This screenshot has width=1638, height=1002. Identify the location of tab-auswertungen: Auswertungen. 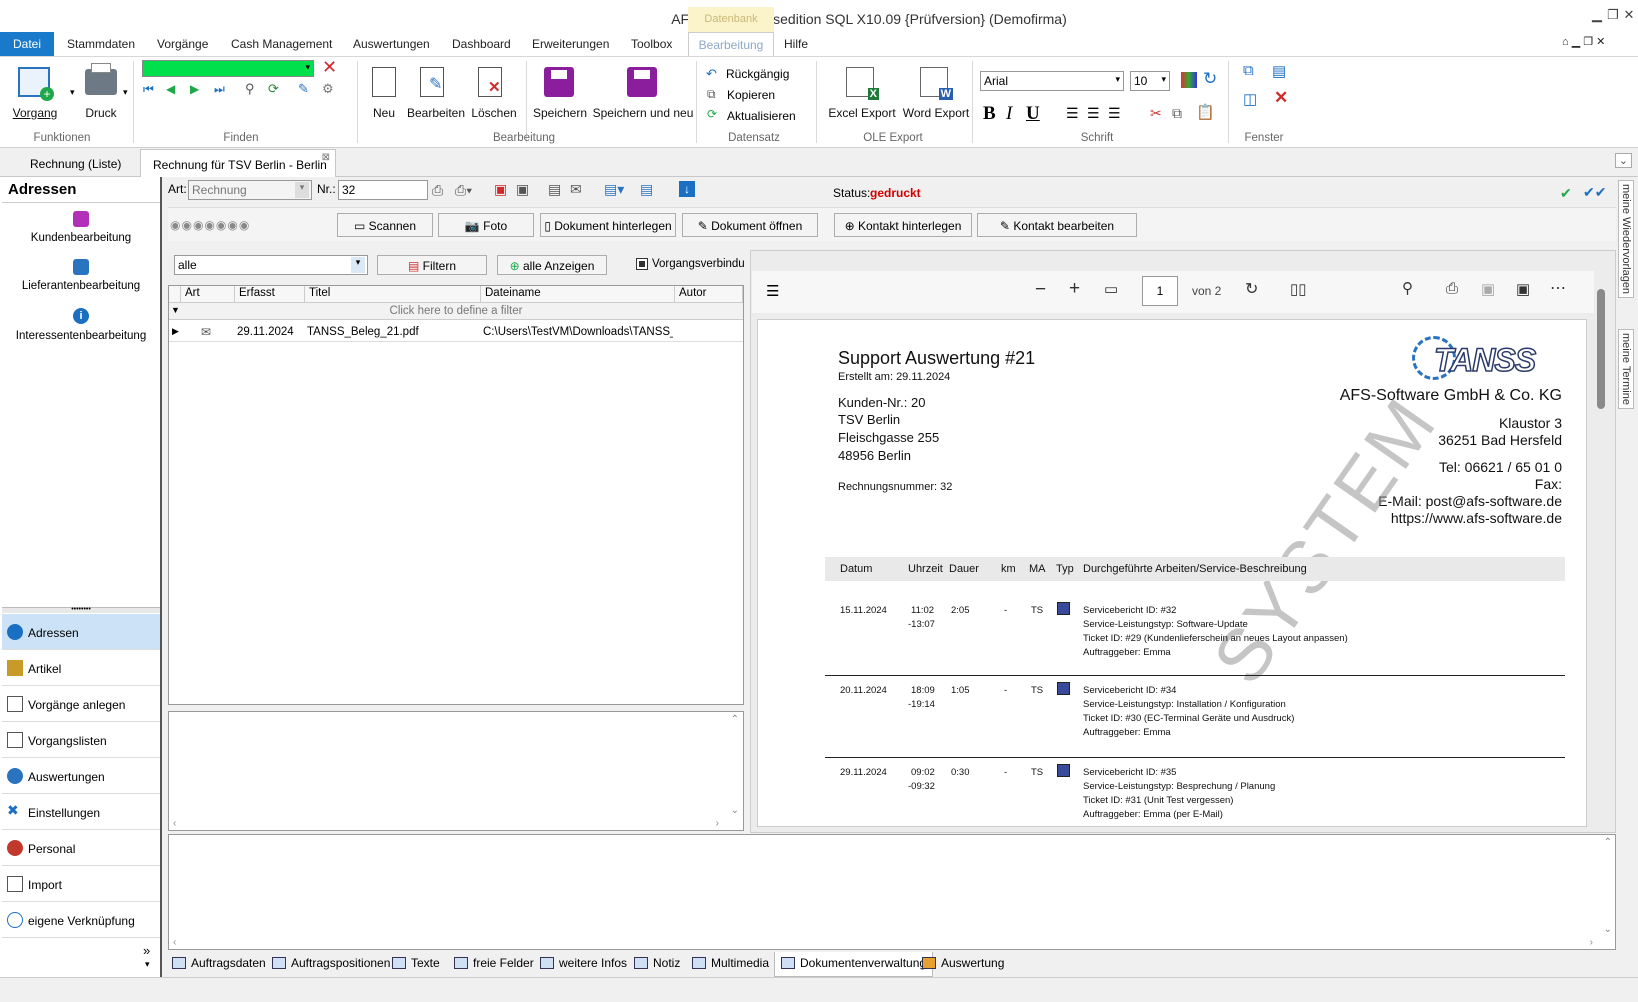
(391, 44).